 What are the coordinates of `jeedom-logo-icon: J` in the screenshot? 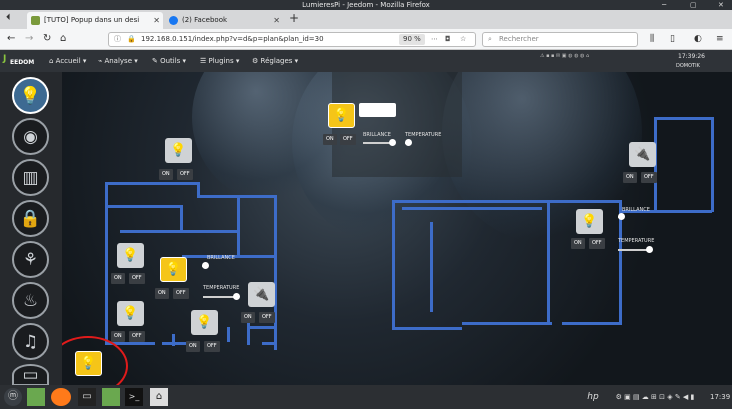 It's located at (4, 59).